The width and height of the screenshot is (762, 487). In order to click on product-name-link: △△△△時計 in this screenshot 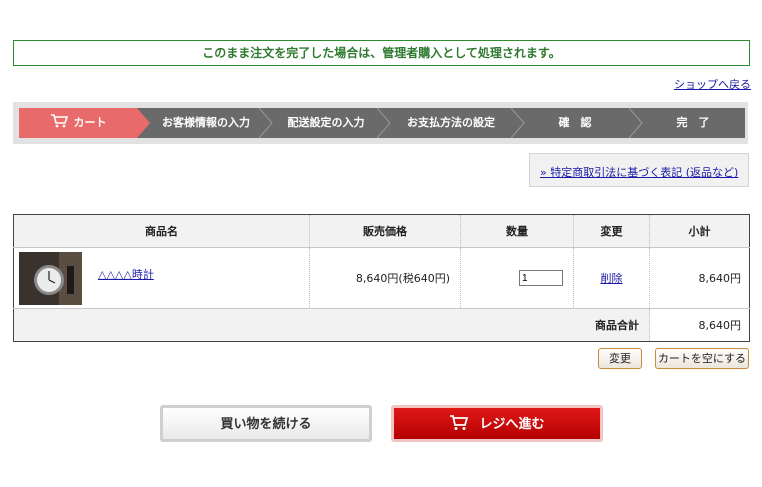, I will do `click(126, 274)`.